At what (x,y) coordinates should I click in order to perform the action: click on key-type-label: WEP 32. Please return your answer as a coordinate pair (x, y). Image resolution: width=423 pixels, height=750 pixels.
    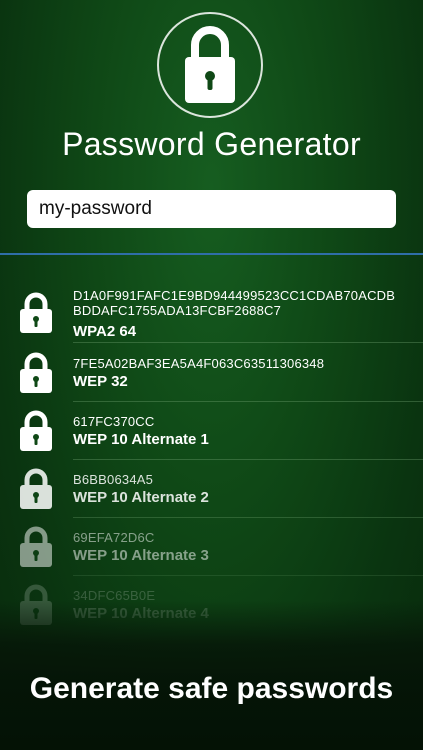
    Looking at the image, I should click on (100, 381).